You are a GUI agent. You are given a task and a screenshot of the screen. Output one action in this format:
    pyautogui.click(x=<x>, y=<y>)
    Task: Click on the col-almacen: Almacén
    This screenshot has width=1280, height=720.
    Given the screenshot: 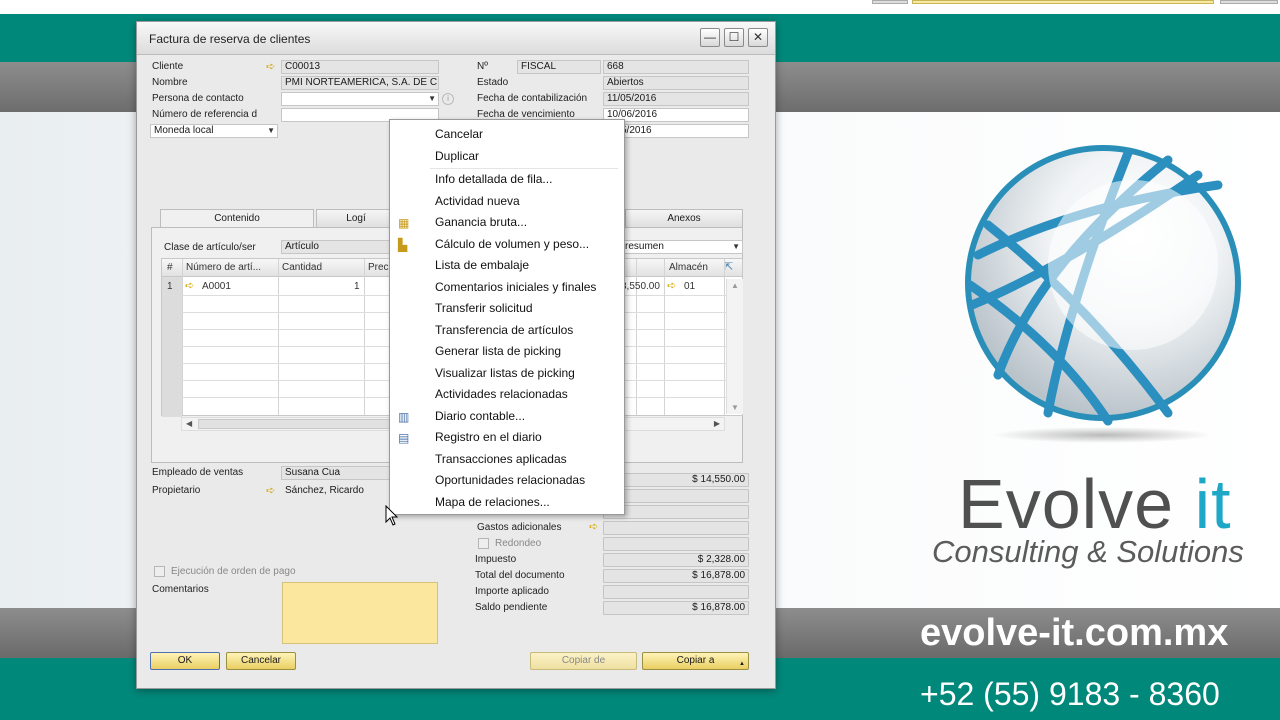 What is the action you would take?
    pyautogui.click(x=688, y=267)
    